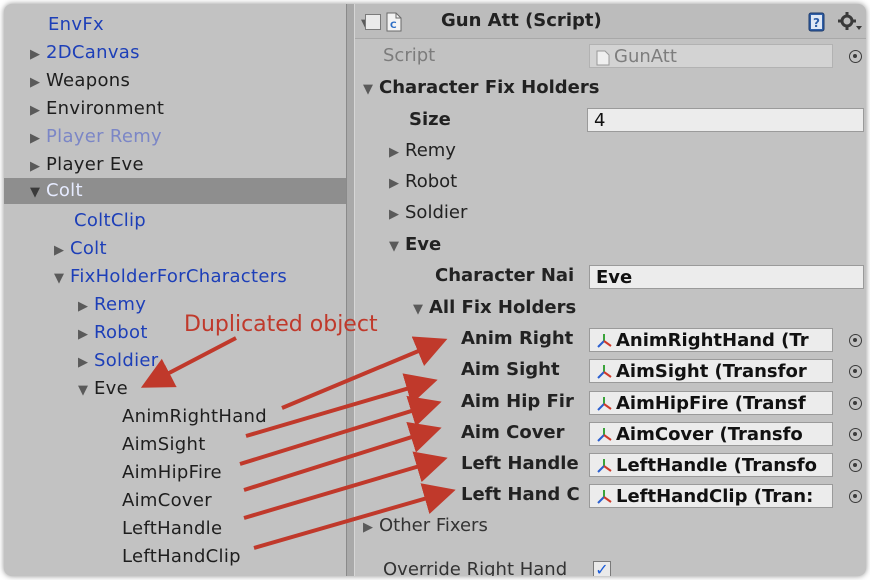 The height and width of the screenshot is (580, 870). Describe the element at coordinates (850, 22) in the screenshot. I see `gear-icon` at that location.